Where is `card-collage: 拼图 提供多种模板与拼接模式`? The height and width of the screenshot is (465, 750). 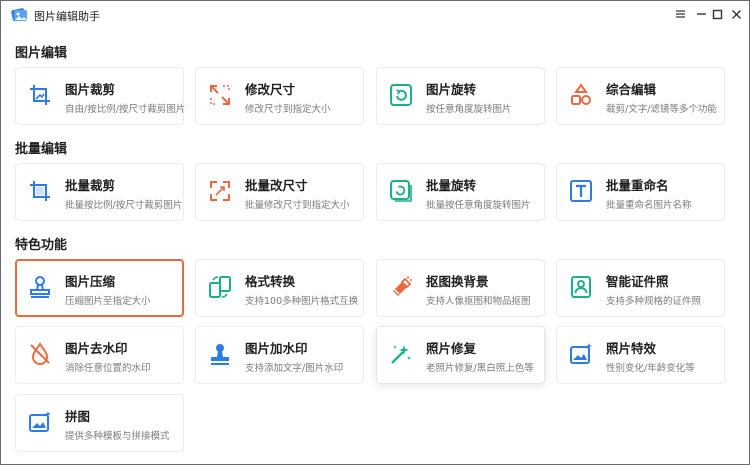 card-collage: 拼图 提供多种模板与拼接模式 is located at coordinates (99, 423).